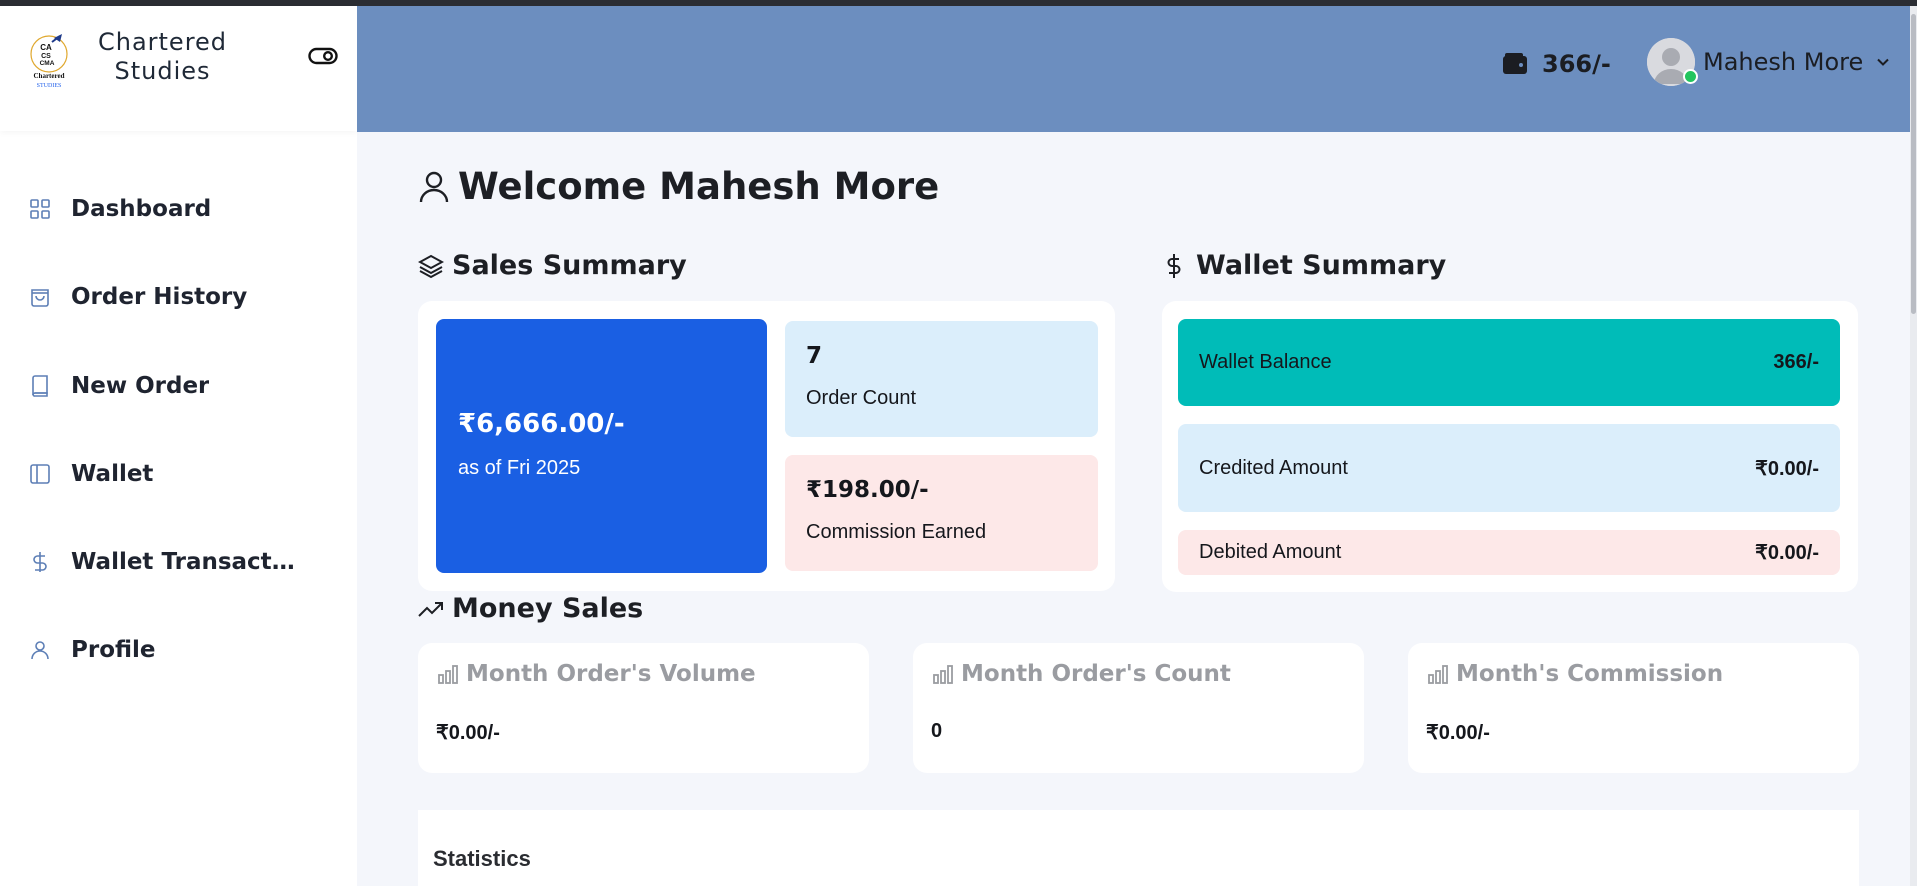  I want to click on avatar, so click(1672, 62).